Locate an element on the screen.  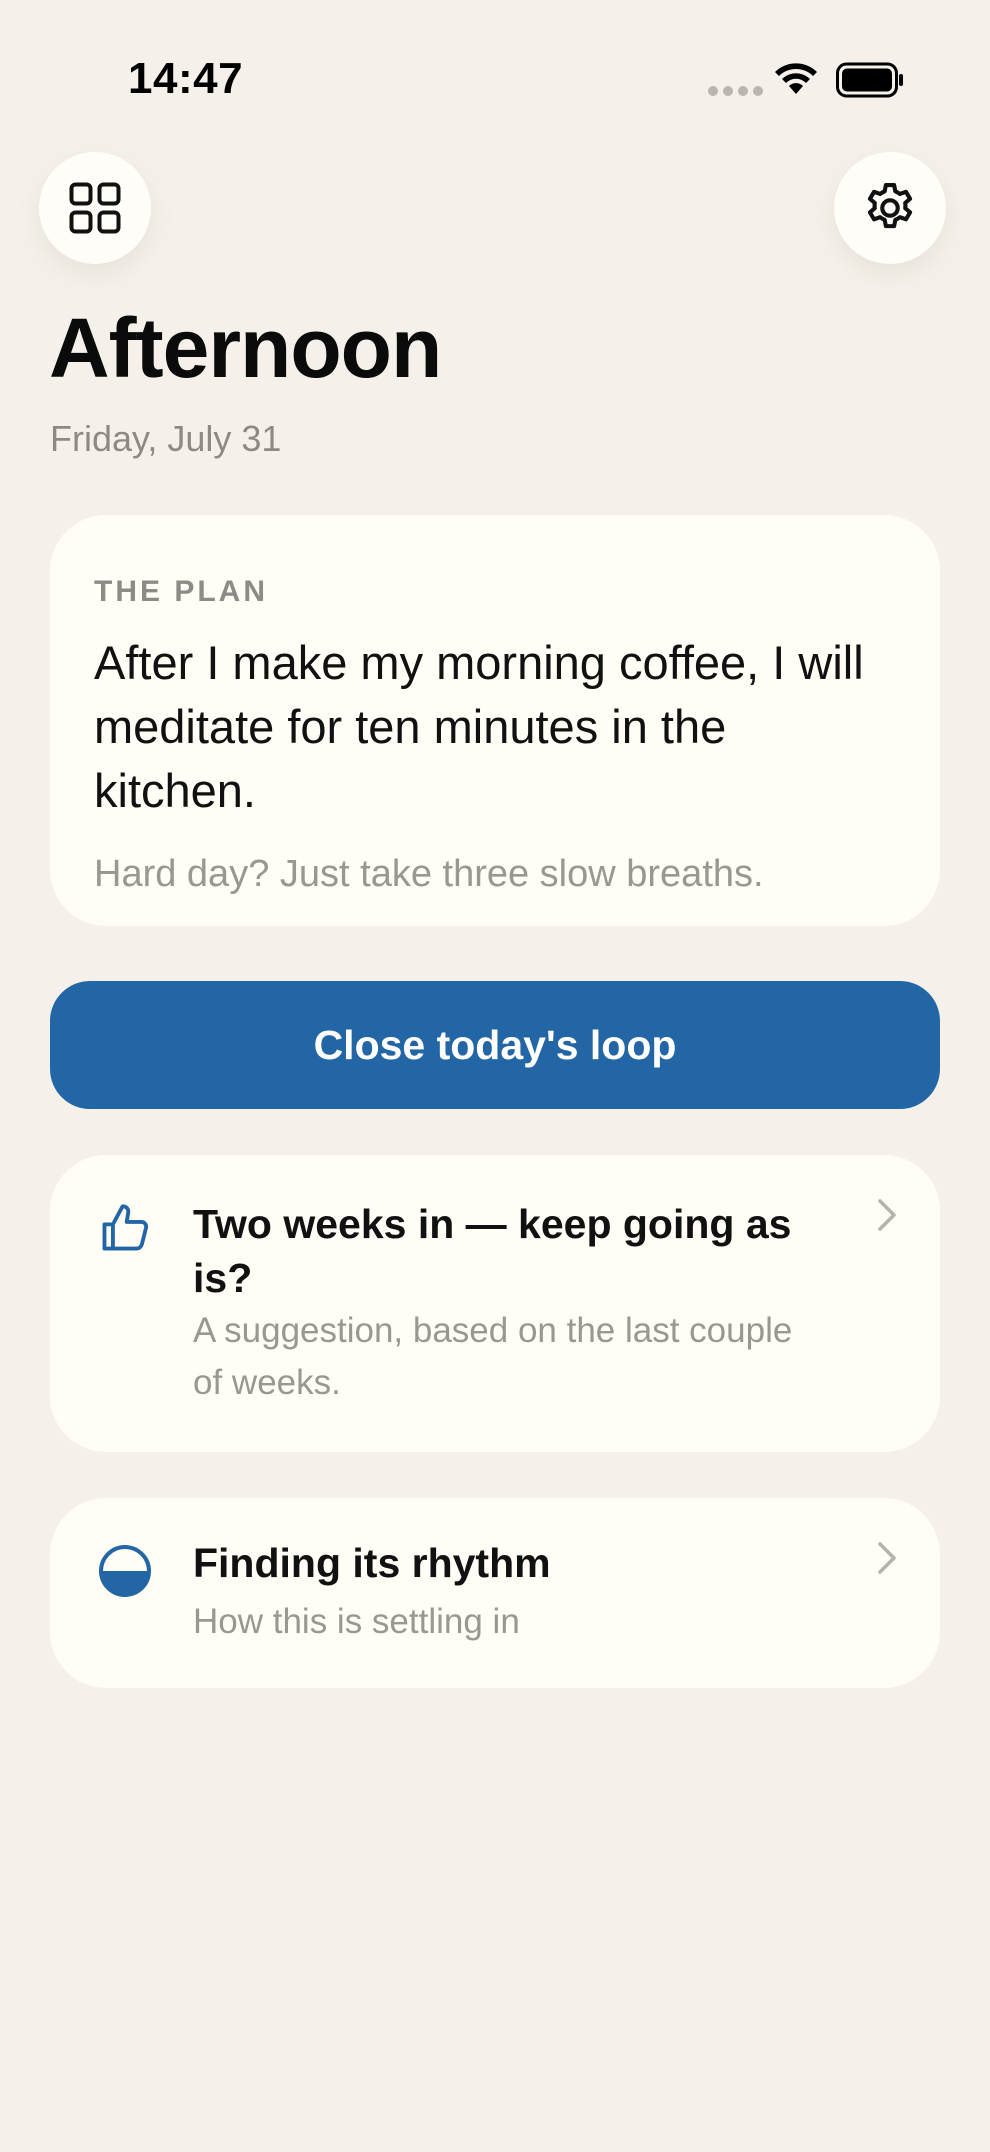
half-circle-icon is located at coordinates (125, 1571).